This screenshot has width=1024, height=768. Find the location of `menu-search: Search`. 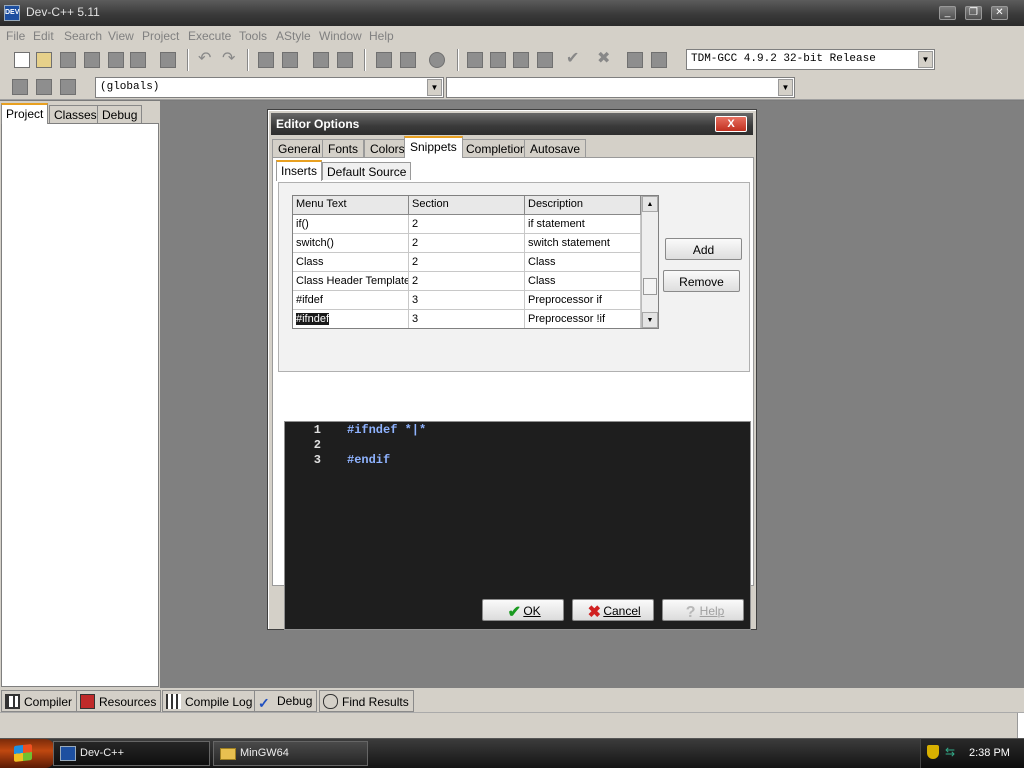

menu-search: Search is located at coordinates (83, 36).